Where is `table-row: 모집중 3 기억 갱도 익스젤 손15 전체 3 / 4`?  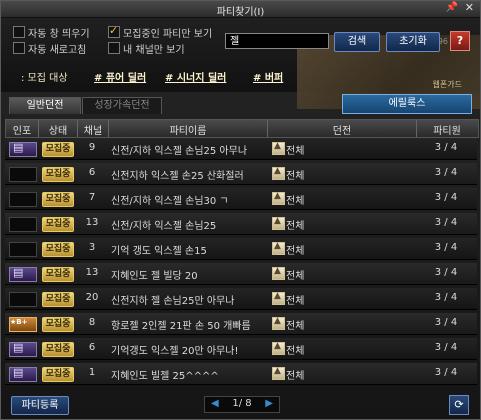
table-row: 모집중 3 기억 갱도 익스젤 손15 전체 3 / 4 is located at coordinates (241, 249).